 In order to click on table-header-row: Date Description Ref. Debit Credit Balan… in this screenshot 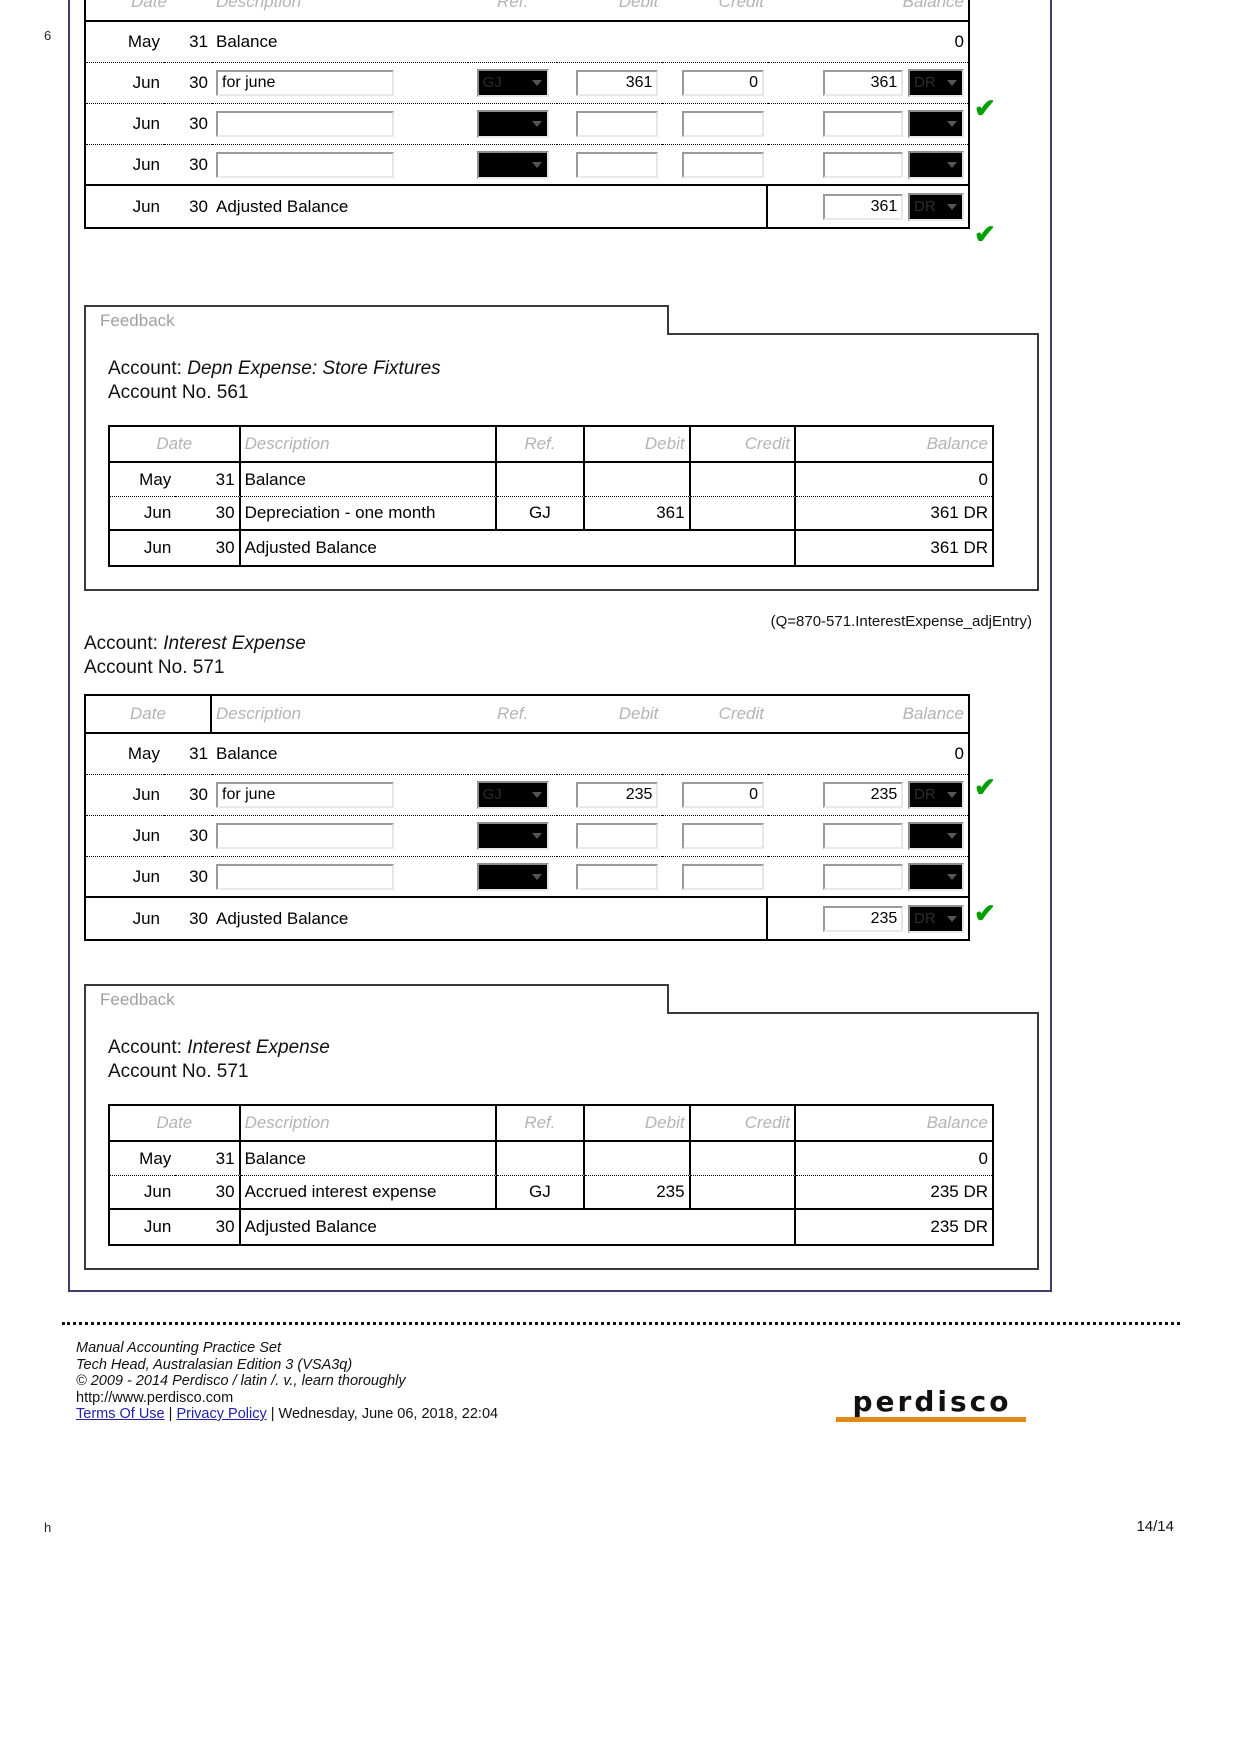, I will do `click(551, 445)`.